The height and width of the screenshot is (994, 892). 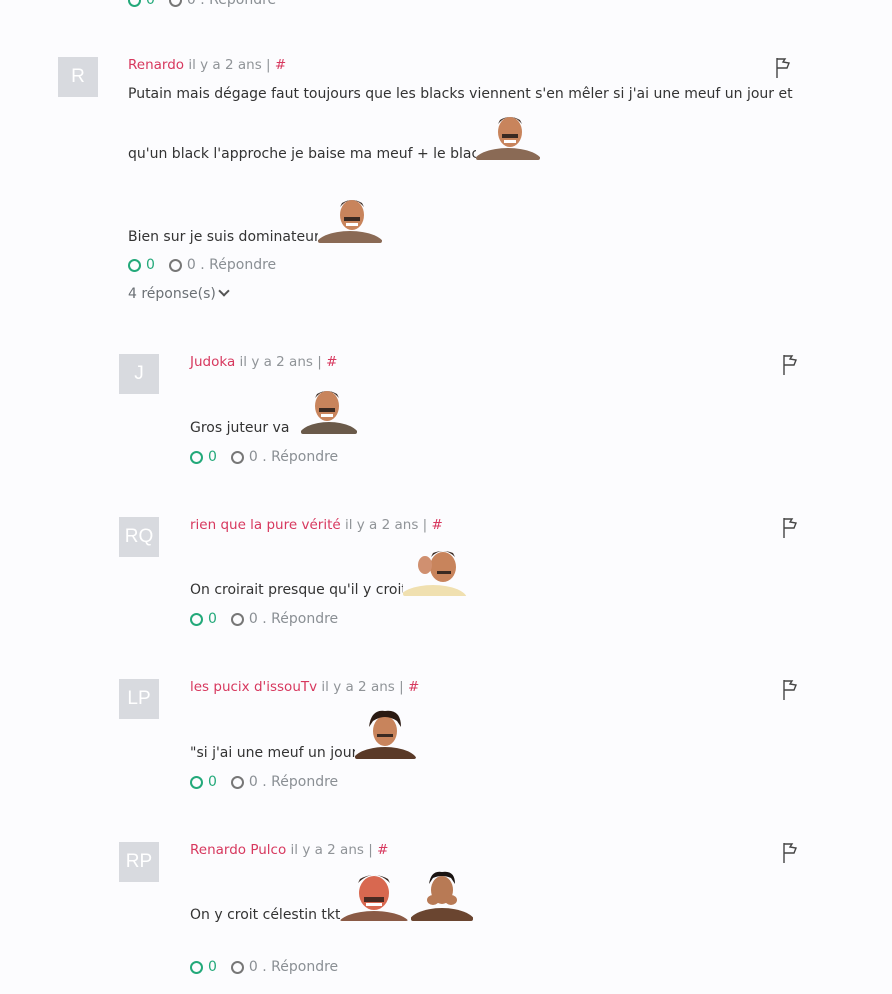 I want to click on comment-header: Judoka il y a 2 ans | #, so click(x=263, y=362).